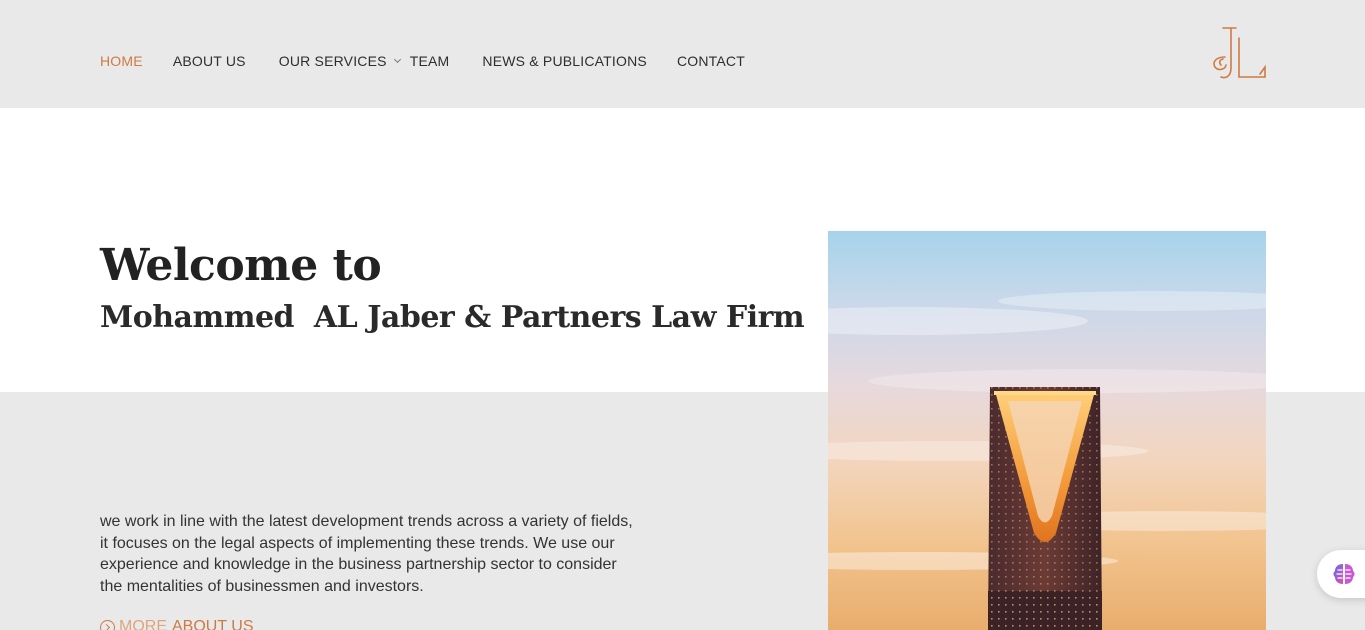 This screenshot has height=630, width=1365. What do you see at coordinates (1240, 54) in the screenshot?
I see `firm-monogram-icon` at bounding box center [1240, 54].